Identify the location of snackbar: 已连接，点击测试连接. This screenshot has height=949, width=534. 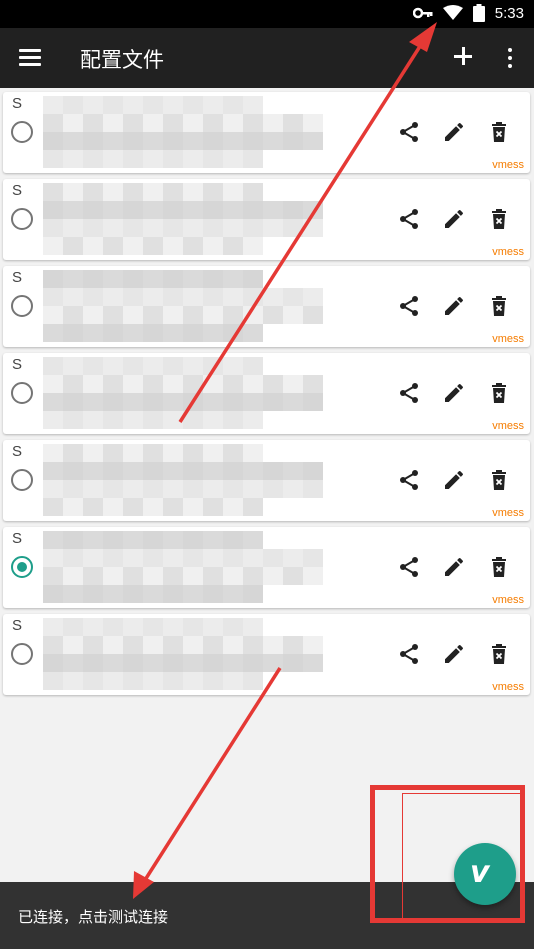
(267, 915).